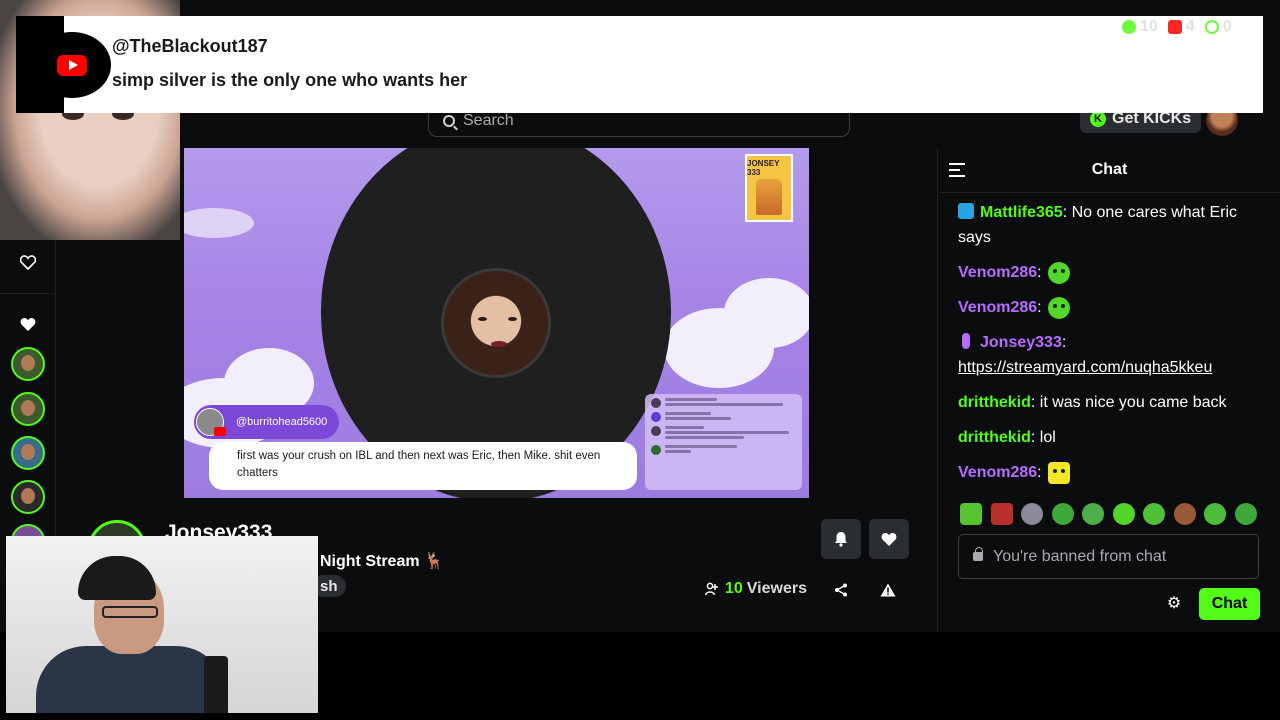 This screenshot has width=1280, height=720. I want to click on follow-button, so click(889, 539).